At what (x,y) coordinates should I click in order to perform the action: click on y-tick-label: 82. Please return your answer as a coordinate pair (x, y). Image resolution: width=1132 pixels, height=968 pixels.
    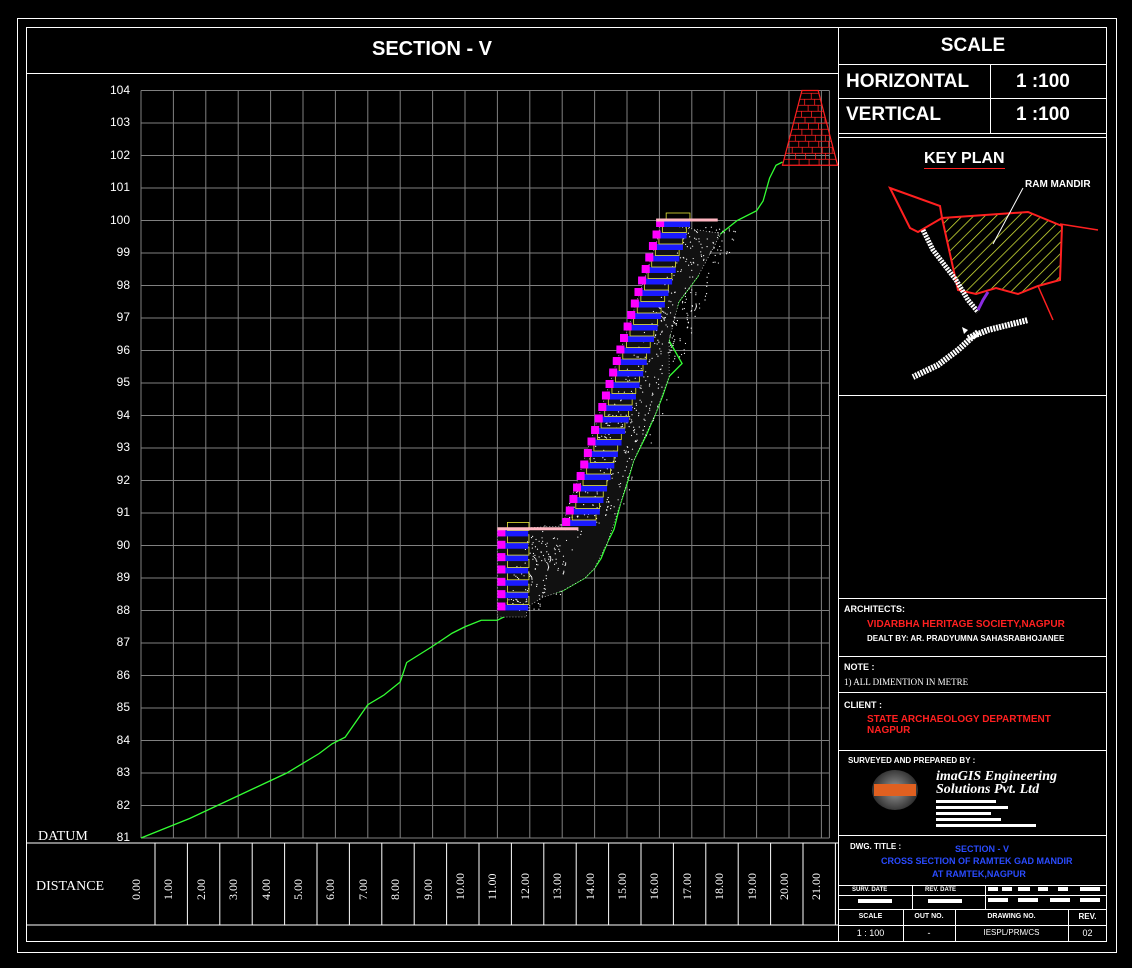
    Looking at the image, I should click on (123, 804).